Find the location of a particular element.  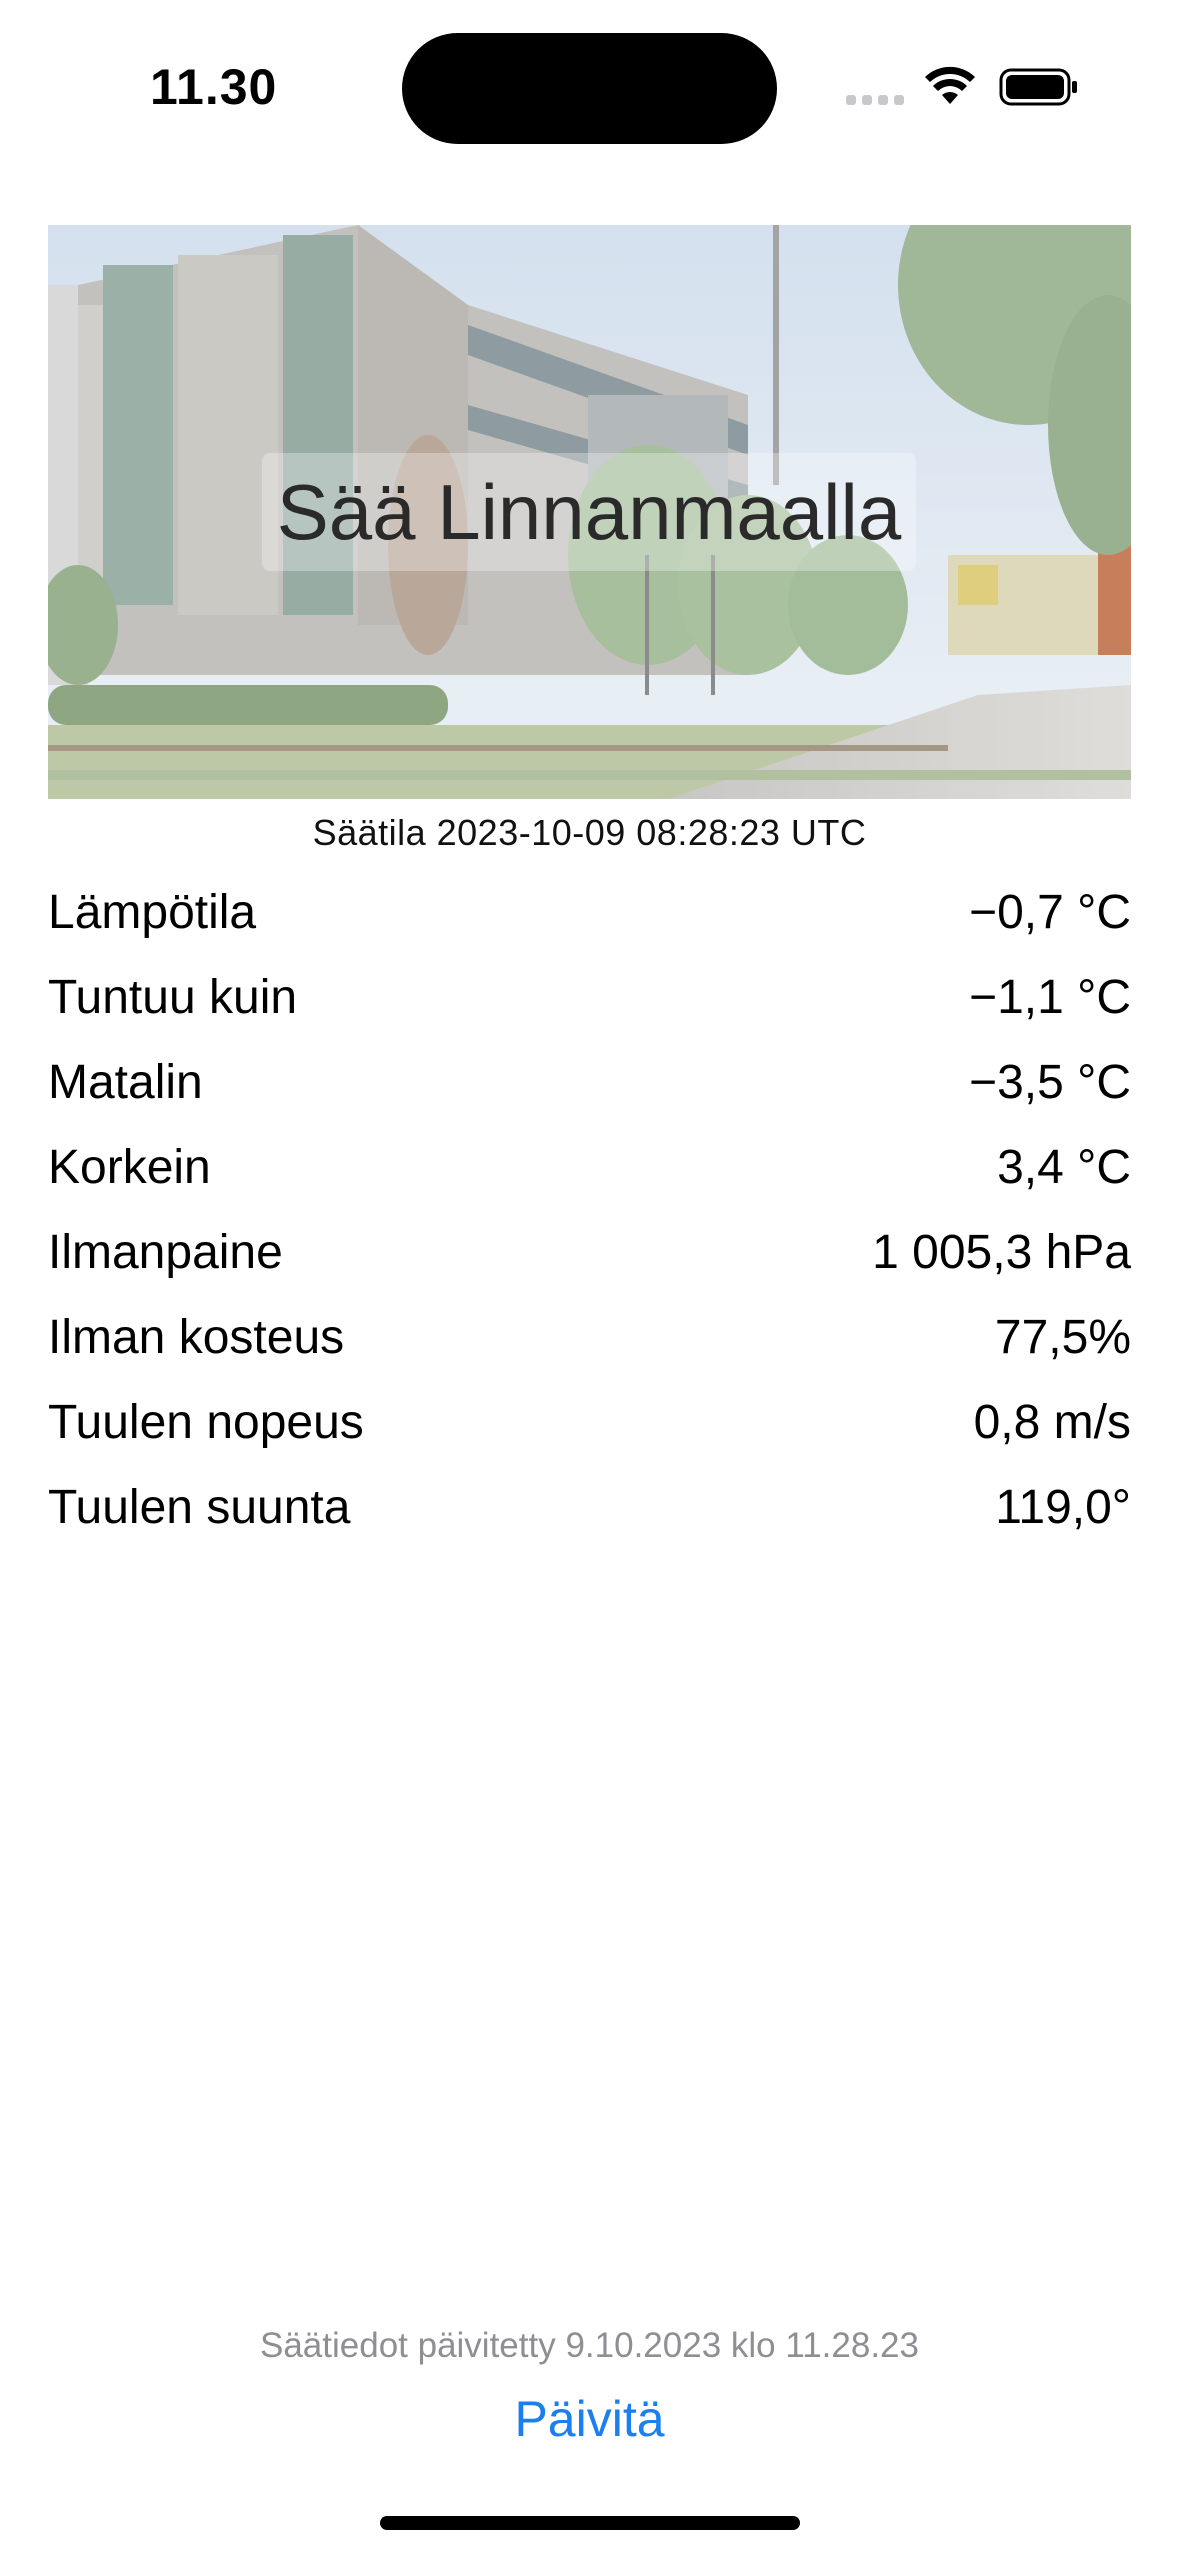

row-value: 0,8 m/s is located at coordinates (1052, 1422).